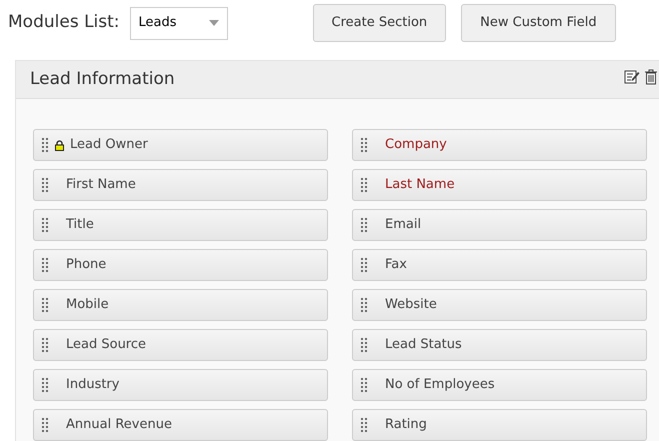  I want to click on field-item: No of Employees, so click(499, 385).